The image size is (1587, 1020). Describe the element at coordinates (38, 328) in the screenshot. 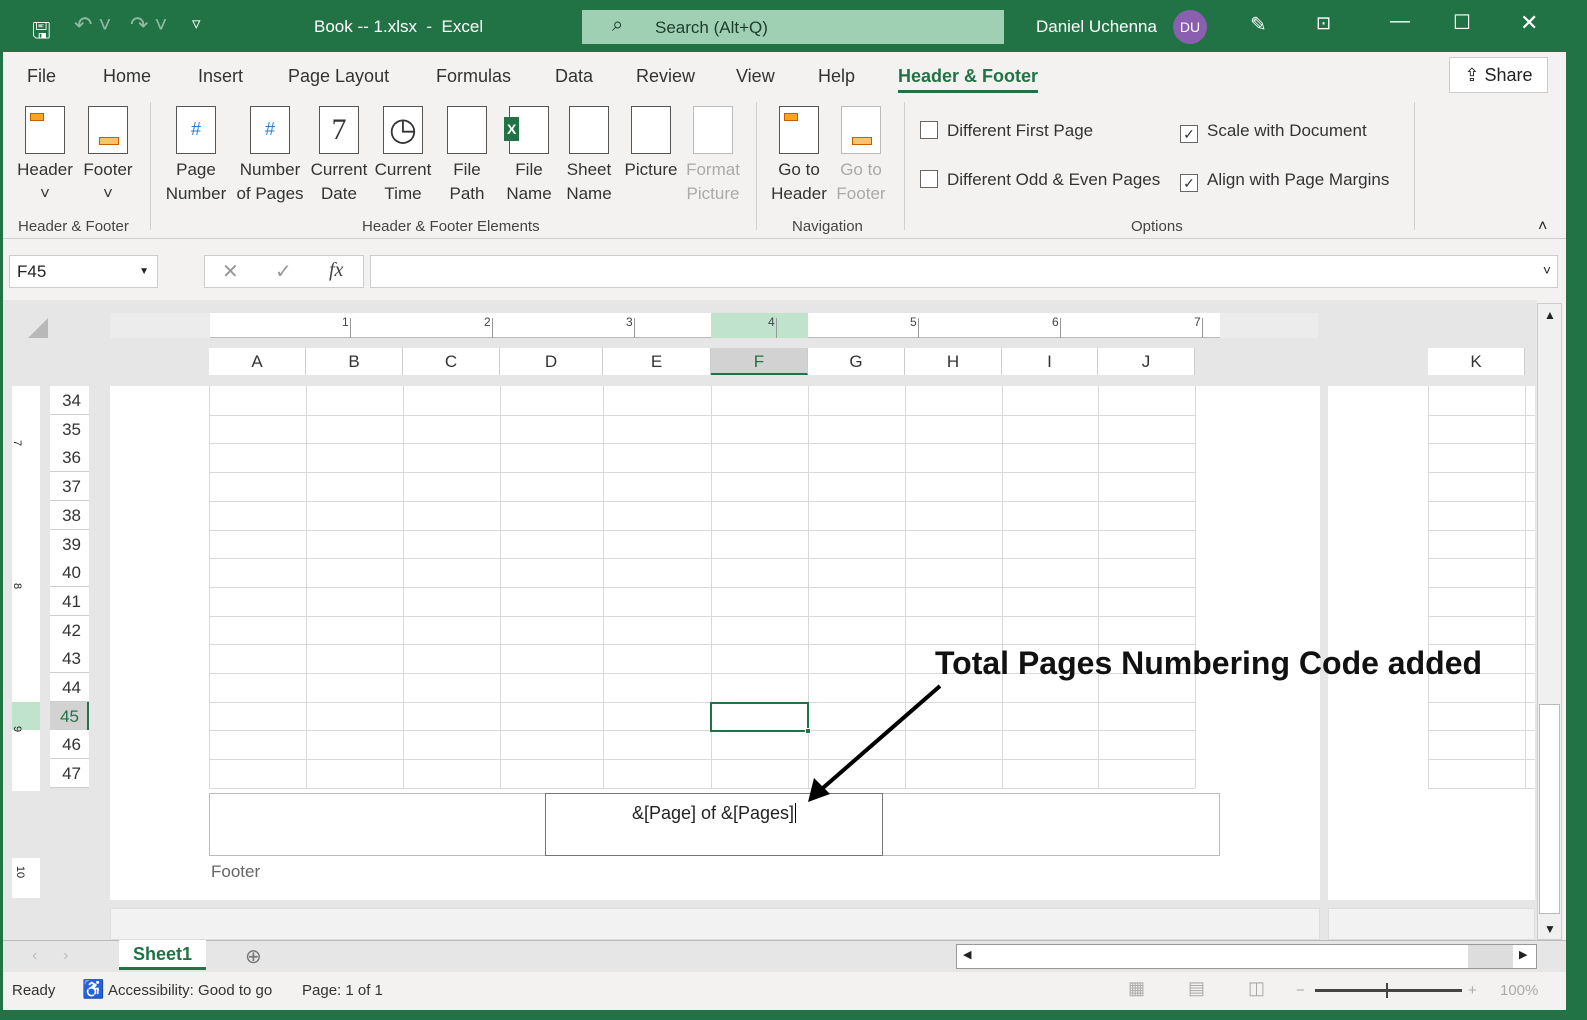

I see `select-all` at that location.